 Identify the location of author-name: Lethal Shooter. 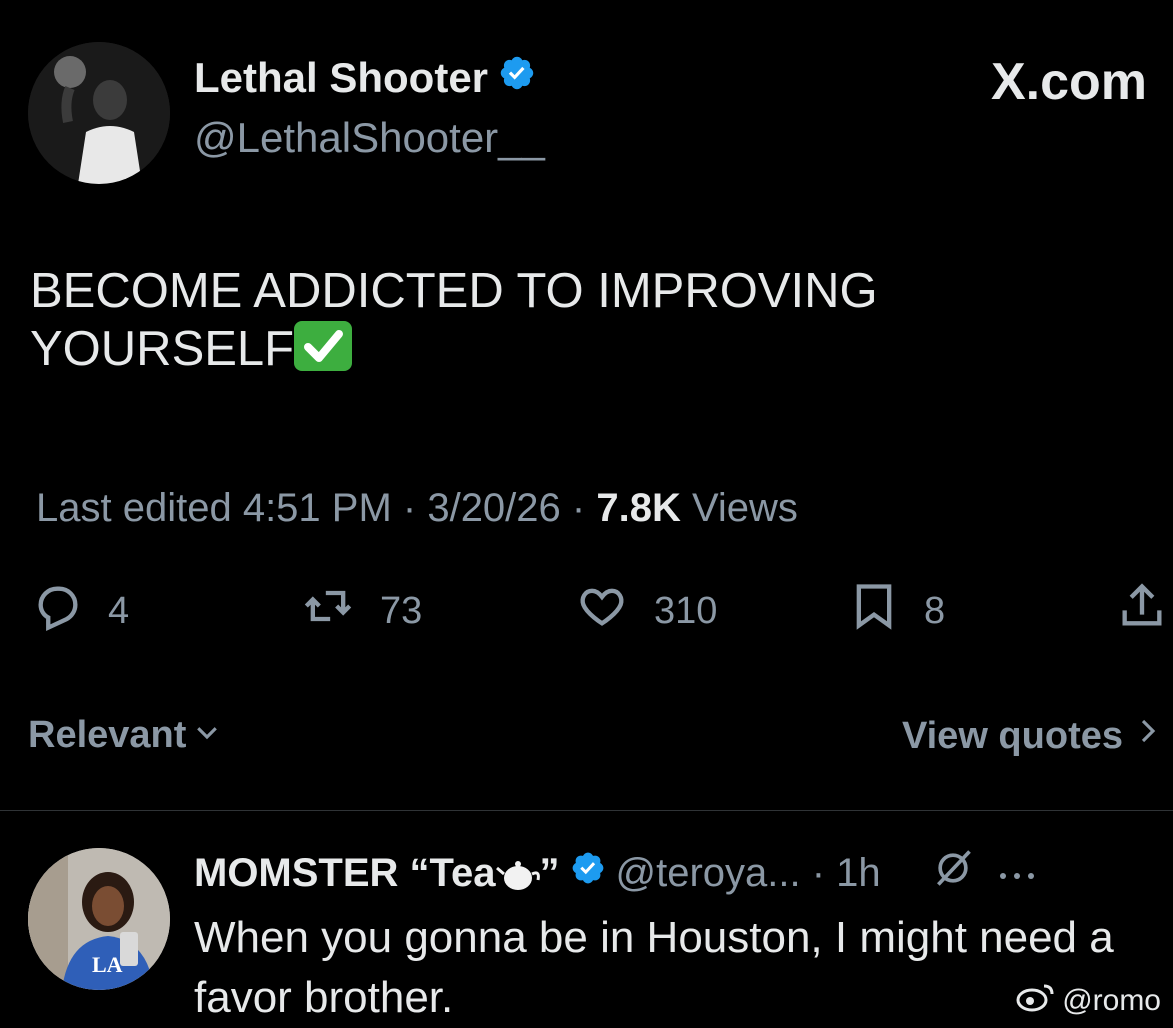
(341, 78).